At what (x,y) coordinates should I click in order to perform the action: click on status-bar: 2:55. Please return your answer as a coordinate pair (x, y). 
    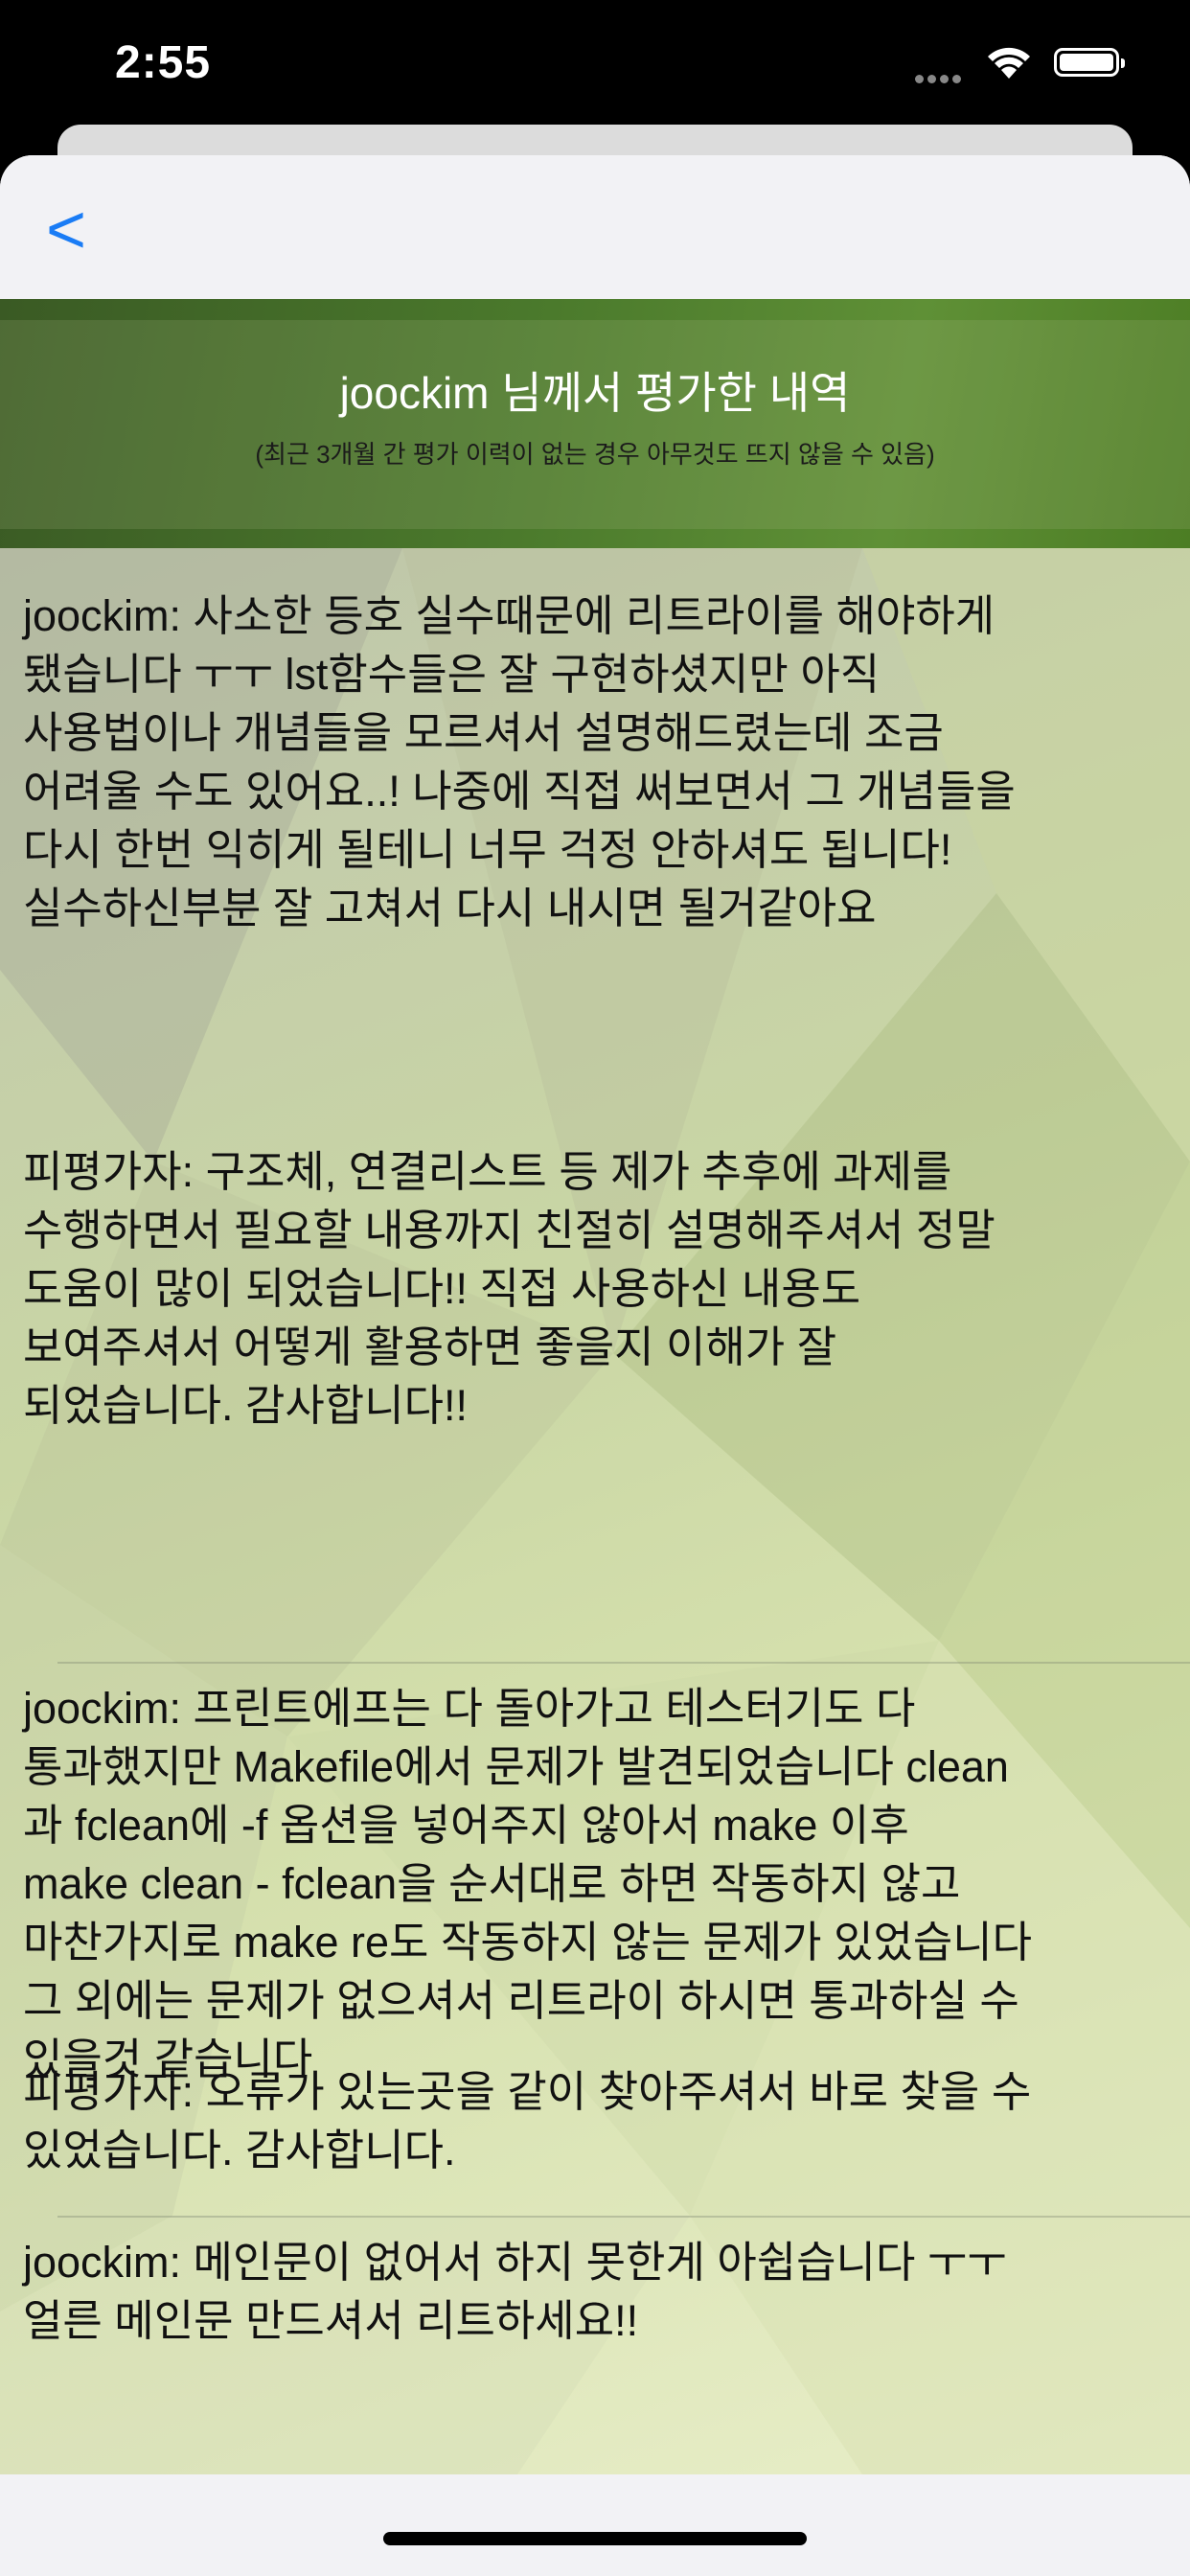
    Looking at the image, I should click on (595, 67).